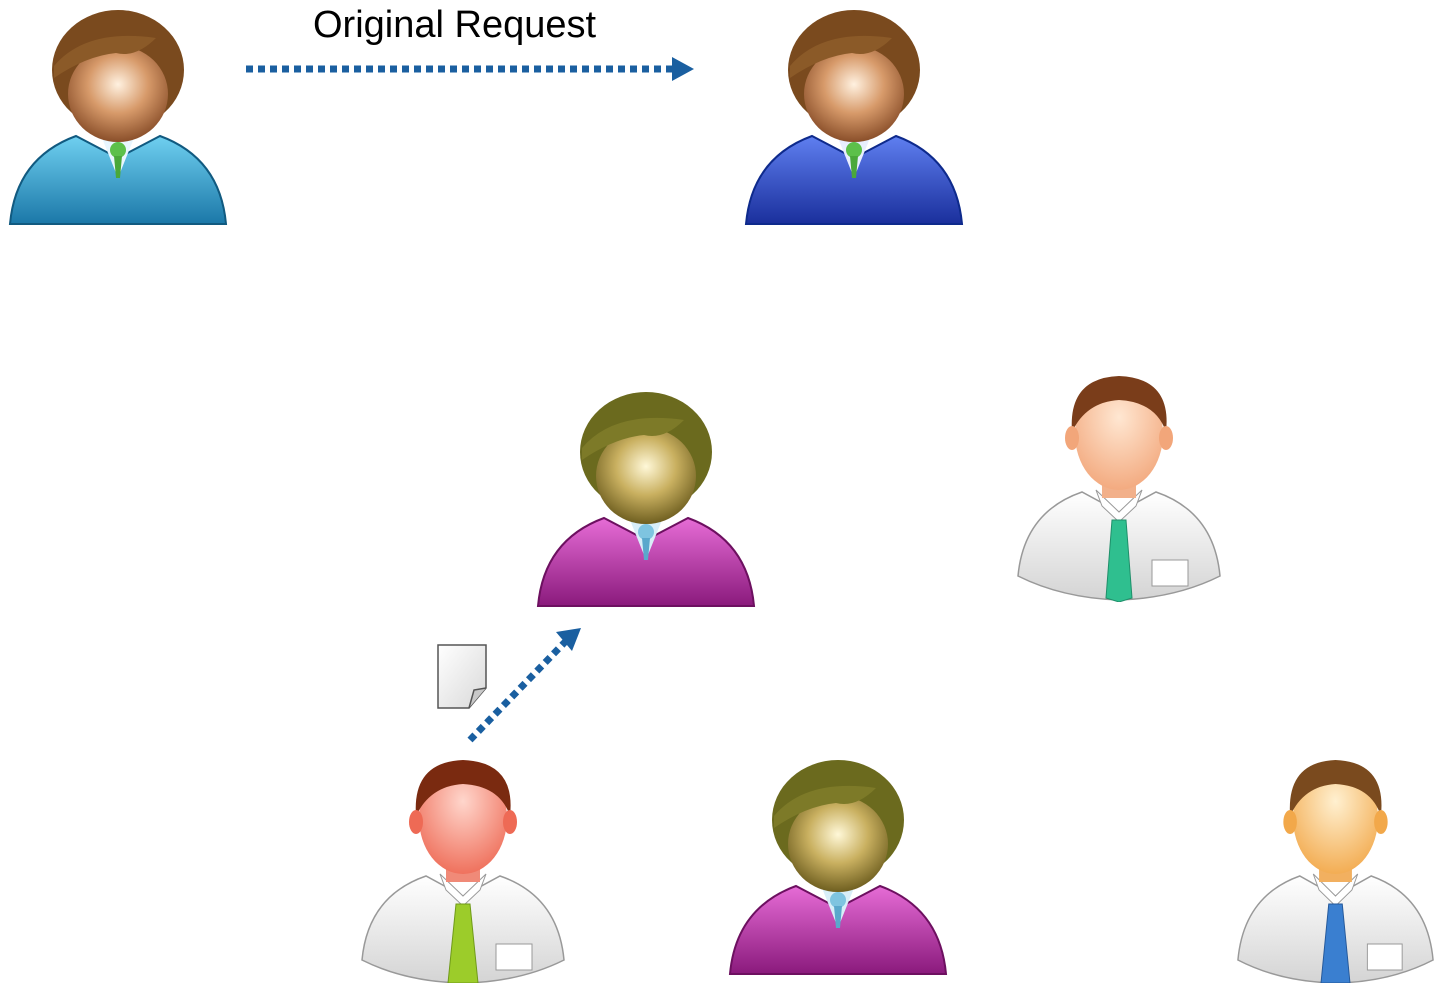 The height and width of the screenshot is (983, 1435). What do you see at coordinates (838, 869) in the screenshot?
I see `person-bottom-magenta-icon` at bounding box center [838, 869].